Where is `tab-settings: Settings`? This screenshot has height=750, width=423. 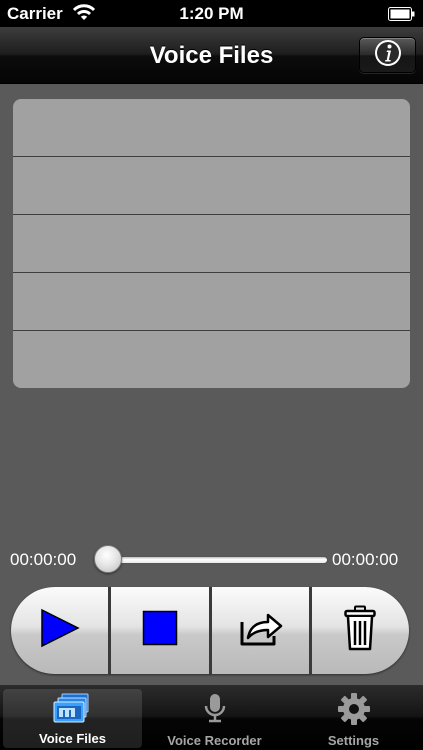 tab-settings: Settings is located at coordinates (353, 717).